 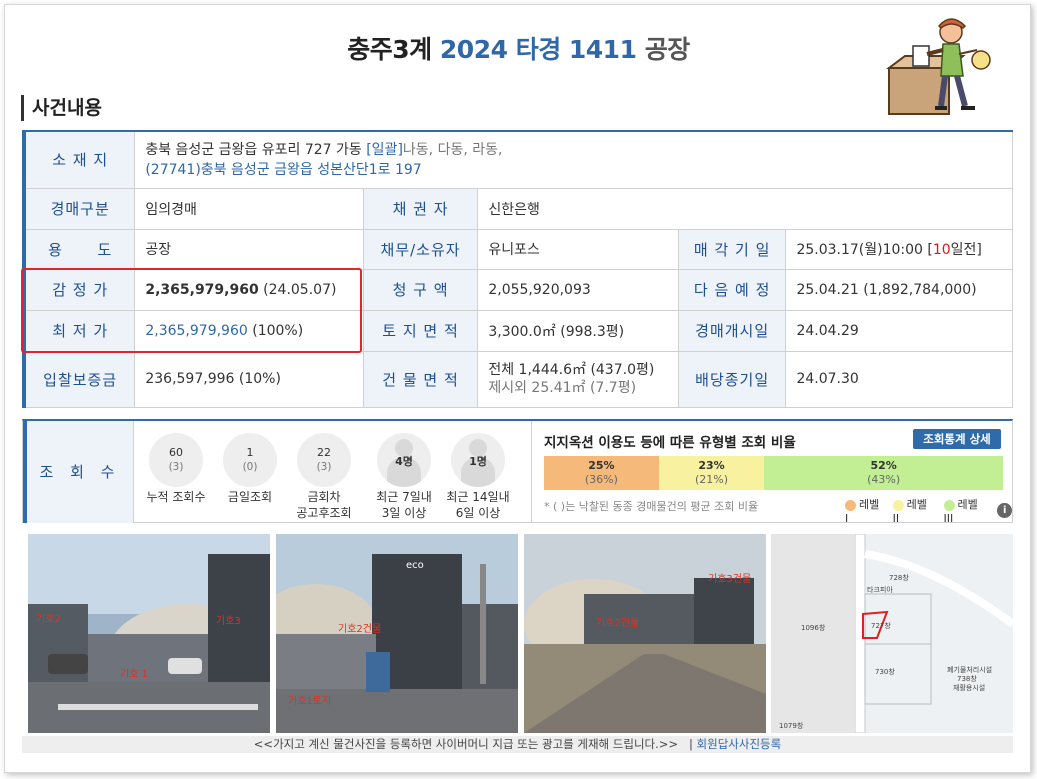 I want to click on stat-caption-line: 6일 이상, so click(x=478, y=513).